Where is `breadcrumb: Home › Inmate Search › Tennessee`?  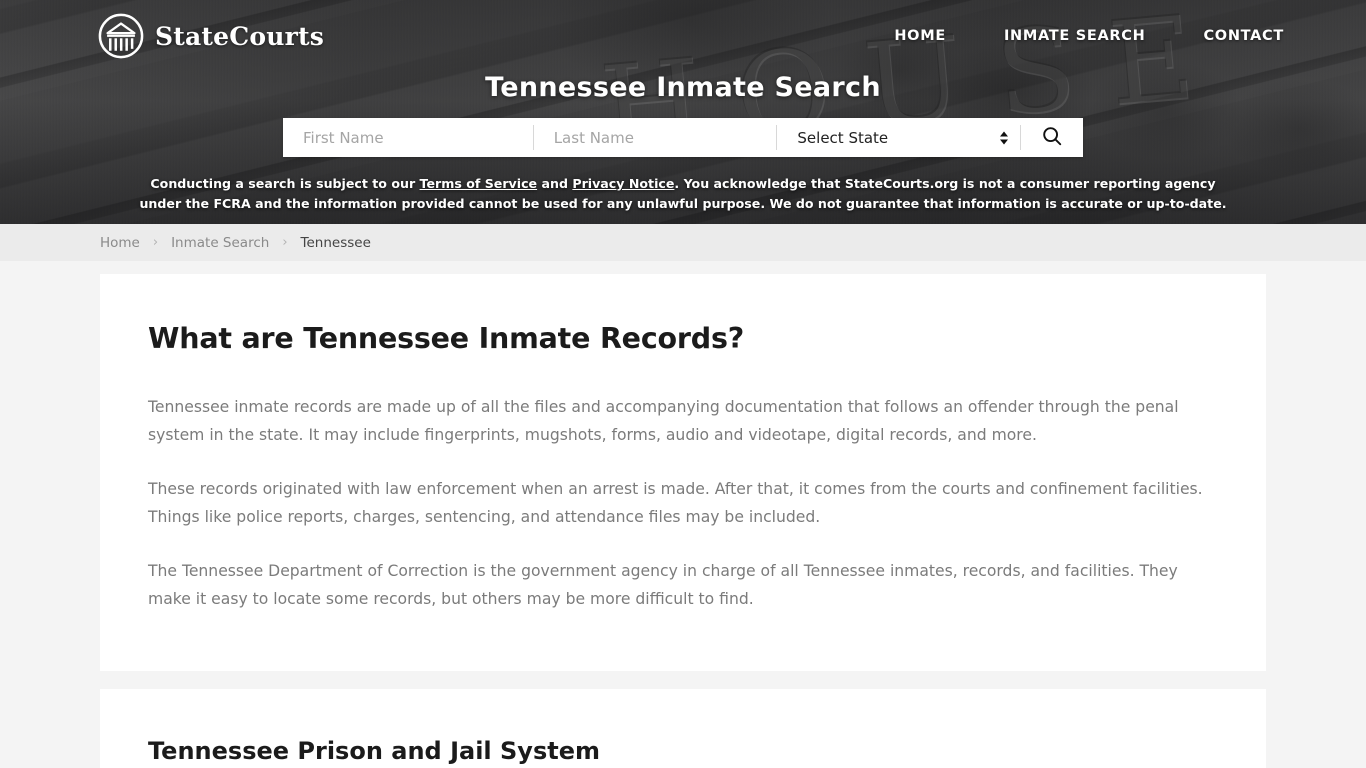 breadcrumb: Home › Inmate Search › Tennessee is located at coordinates (683, 242).